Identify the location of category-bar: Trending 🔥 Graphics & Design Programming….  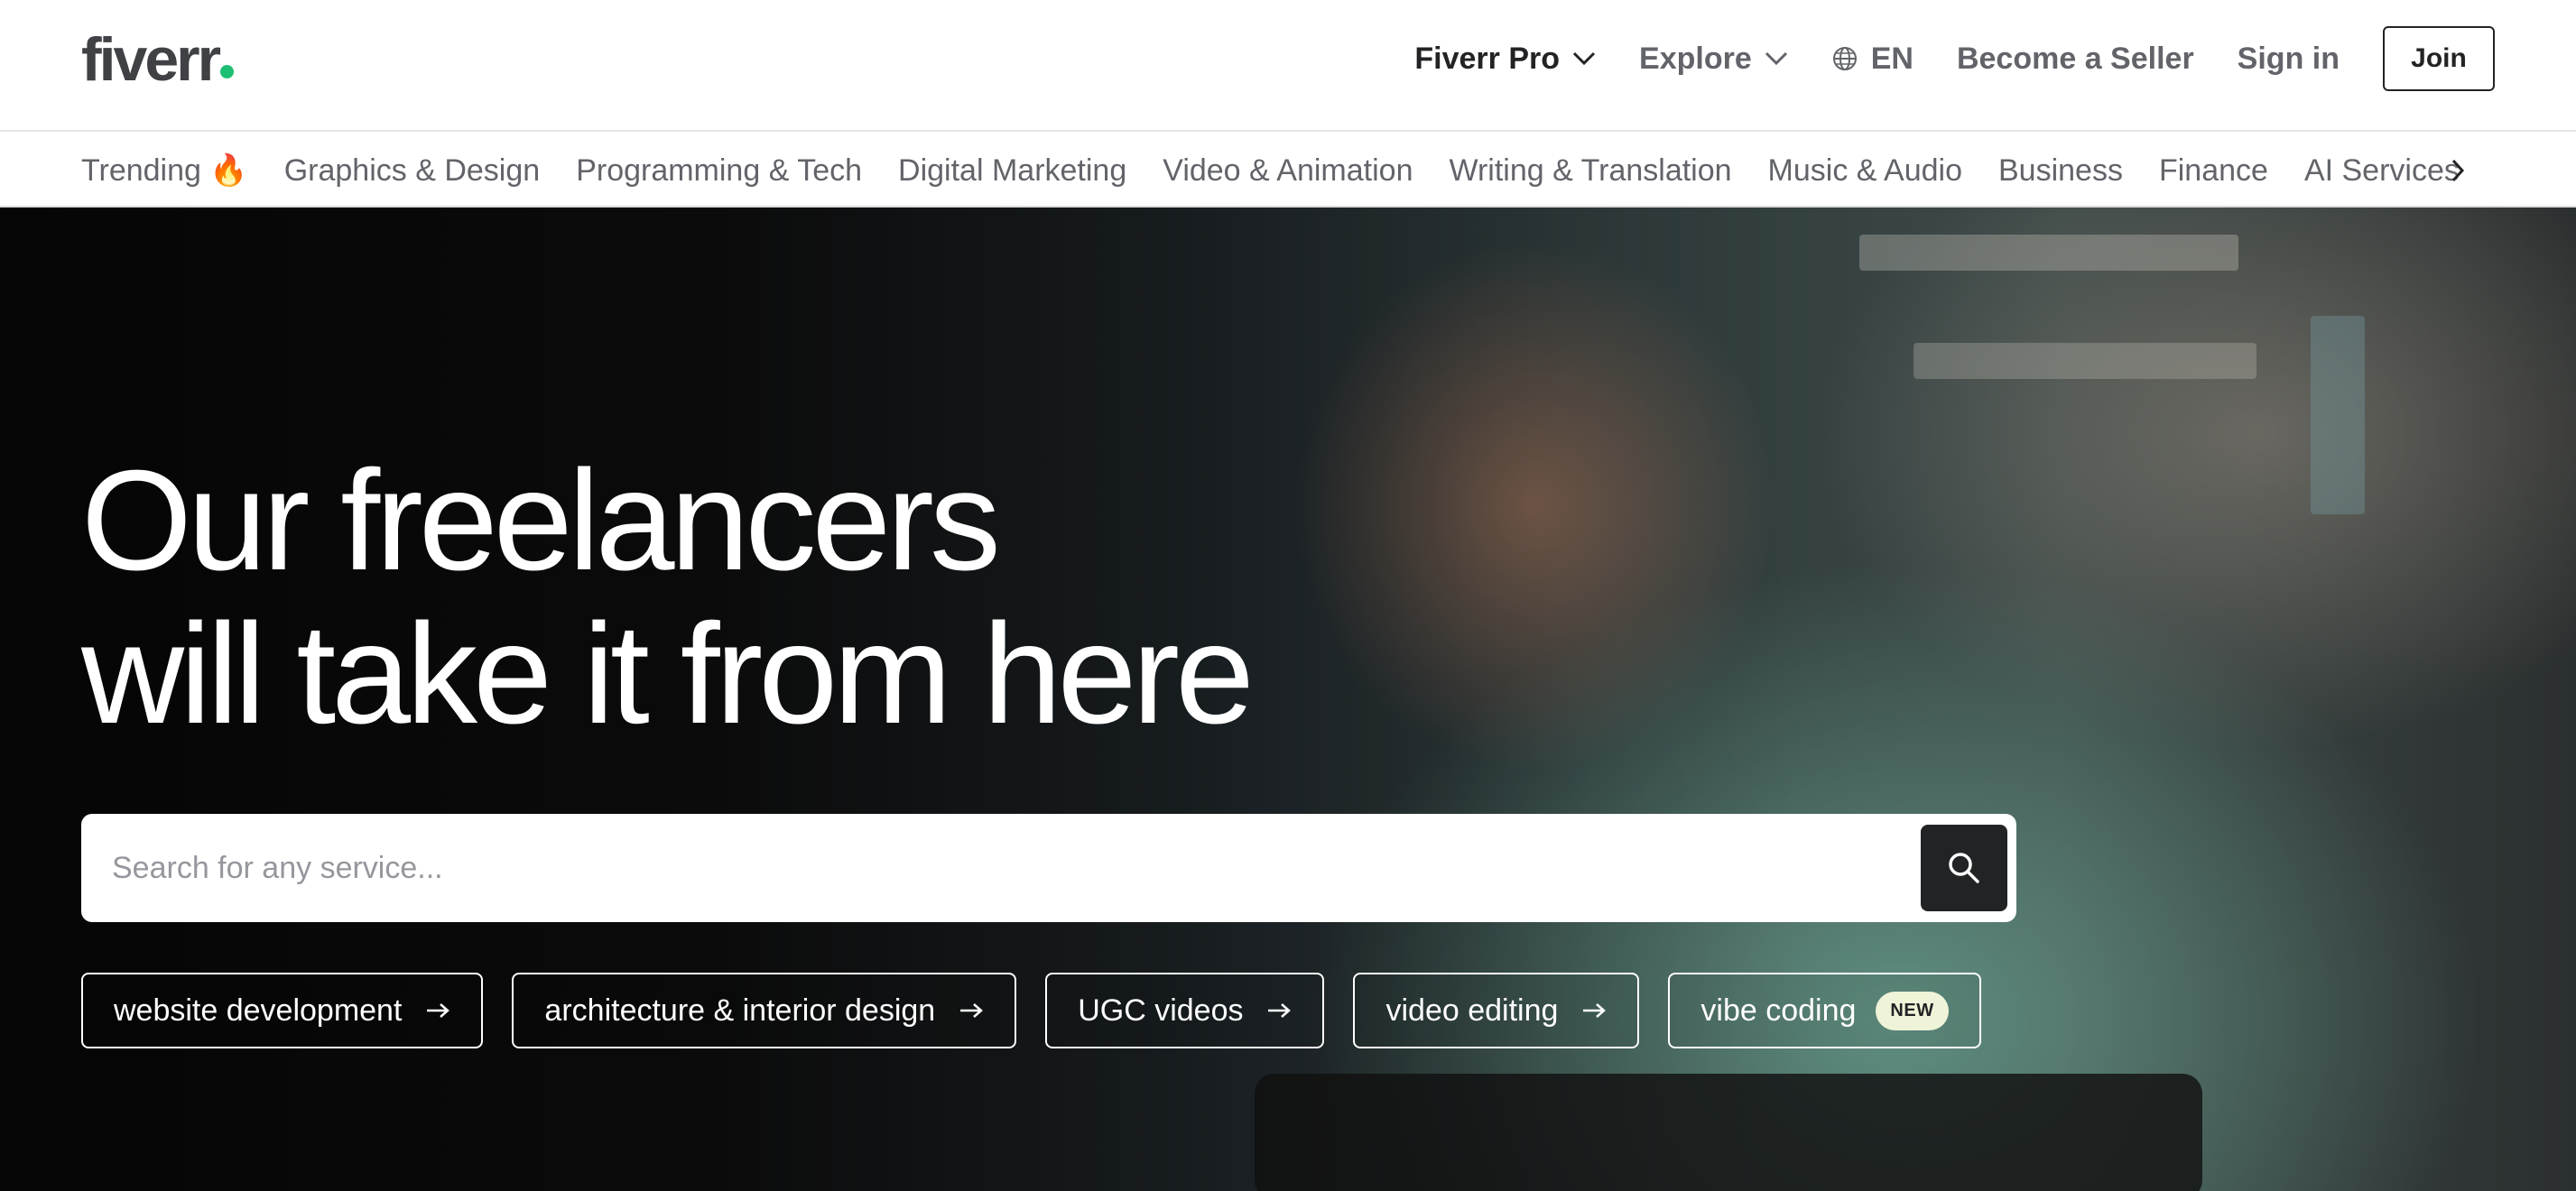
(1288, 171).